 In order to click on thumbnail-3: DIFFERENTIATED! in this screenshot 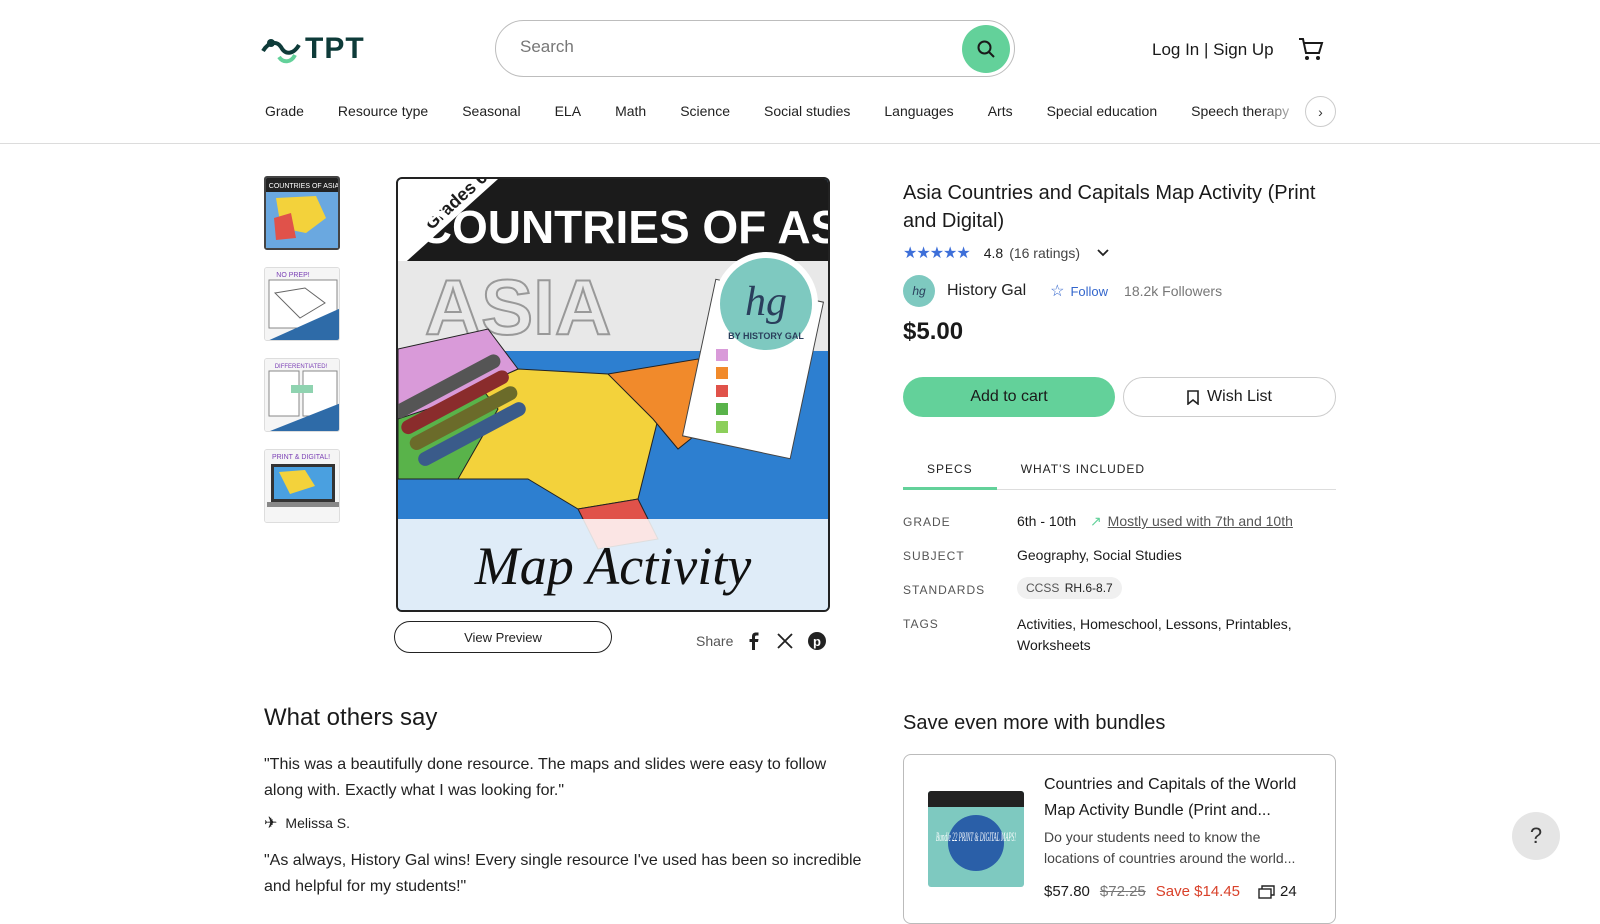, I will do `click(302, 395)`.